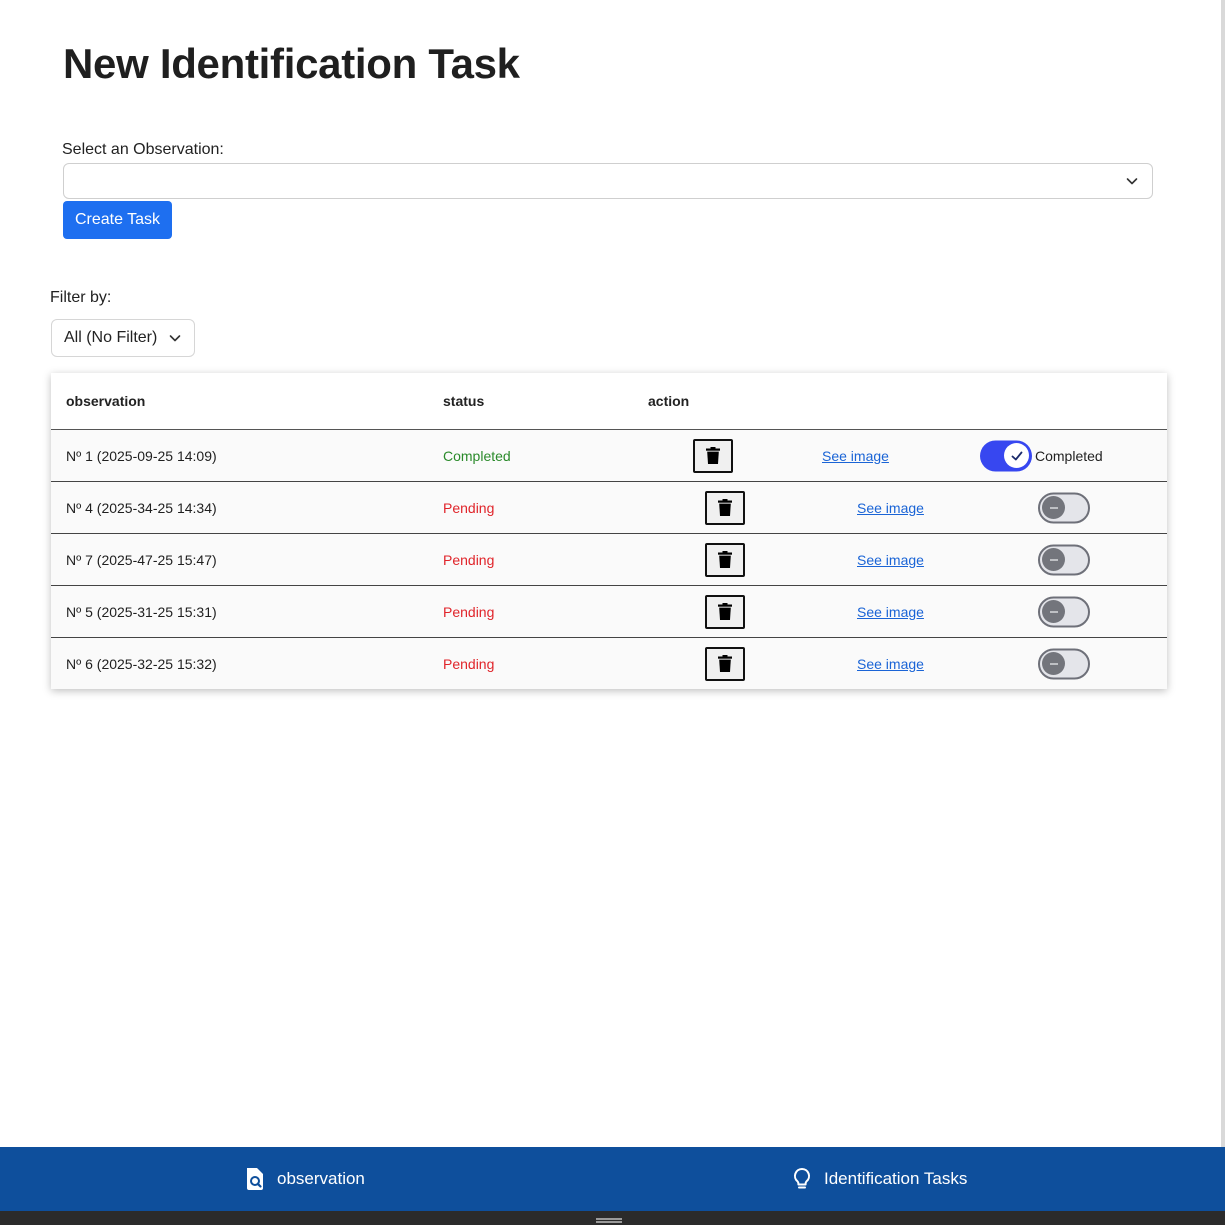  I want to click on filter-label: Filter by:, so click(81, 297).